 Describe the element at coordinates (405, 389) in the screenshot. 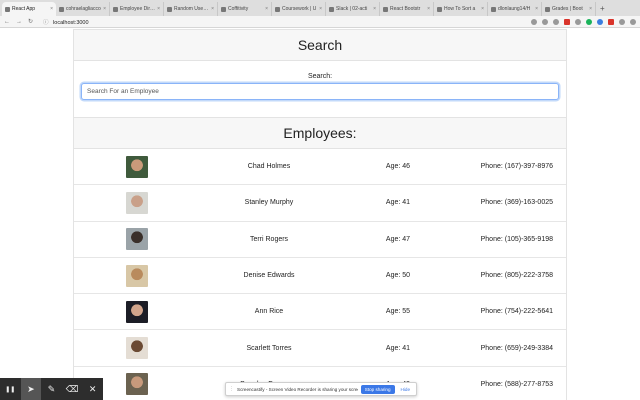

I see `hide-button: Hide` at that location.